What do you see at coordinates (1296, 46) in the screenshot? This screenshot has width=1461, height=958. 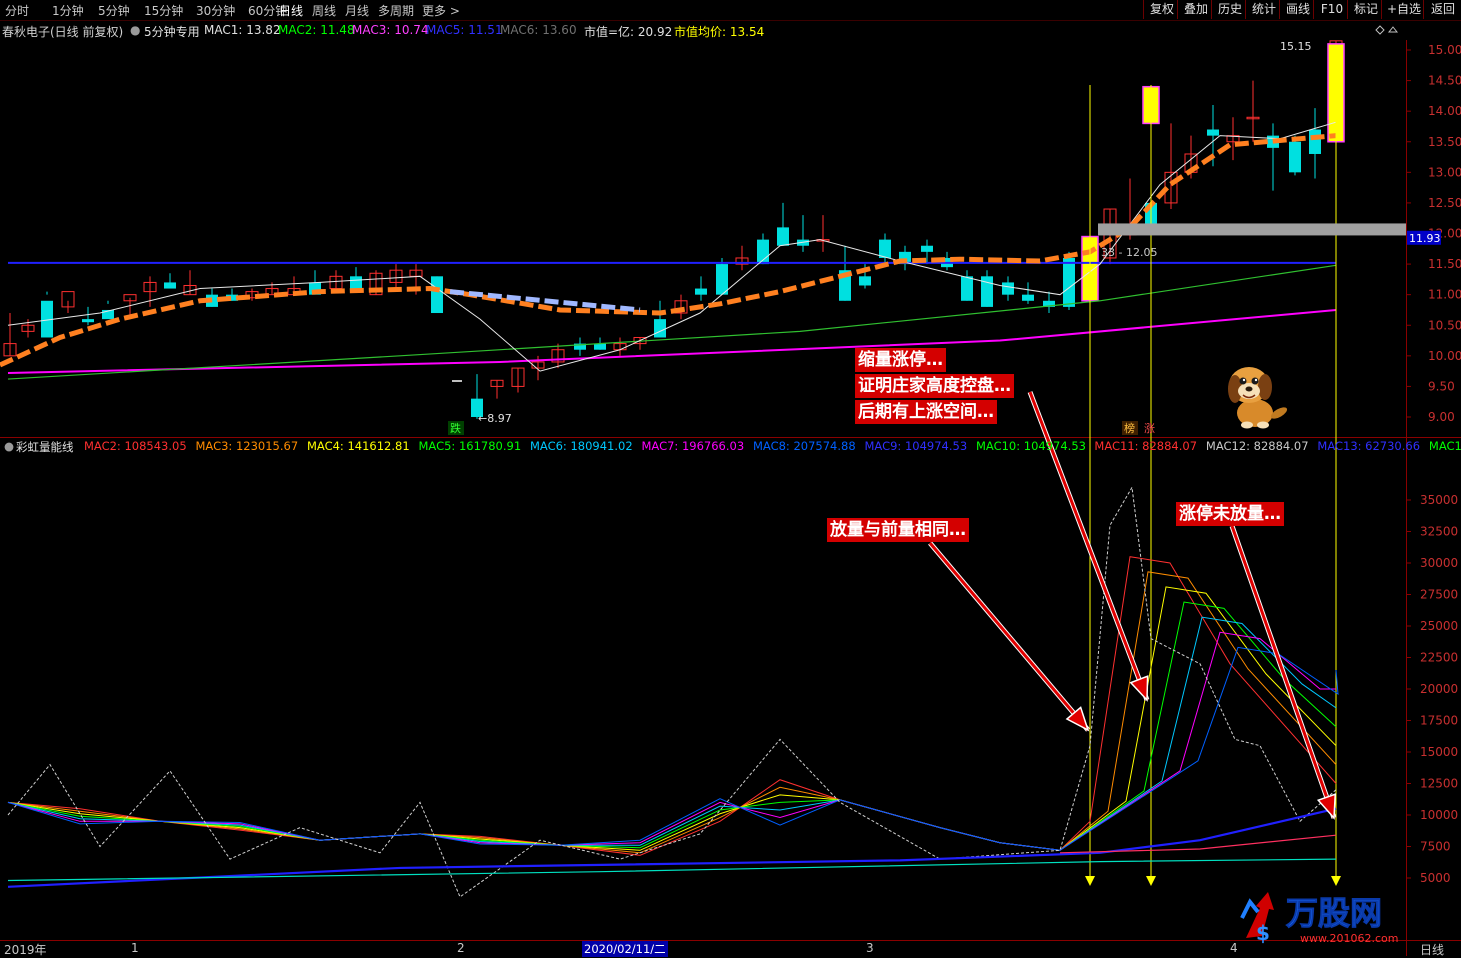 I see `high-price-label: 15.15` at bounding box center [1296, 46].